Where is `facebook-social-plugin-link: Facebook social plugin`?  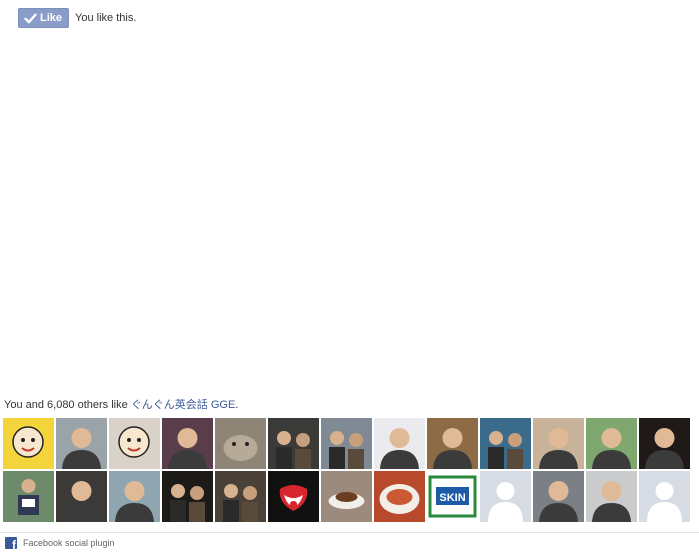 facebook-social-plugin-link: Facebook social plugin is located at coordinates (69, 543).